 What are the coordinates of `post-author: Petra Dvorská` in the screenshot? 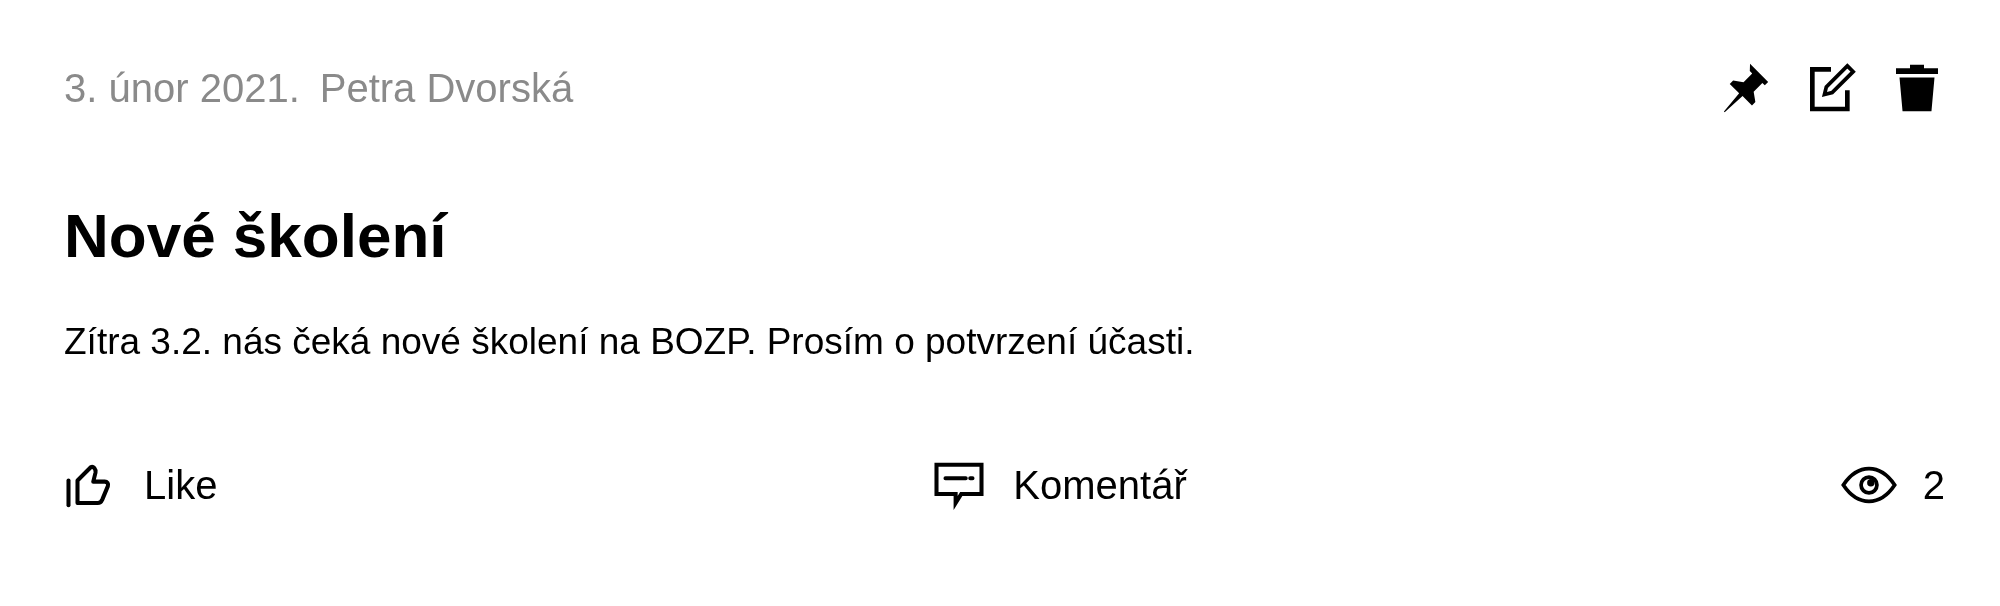 It's located at (446, 88).